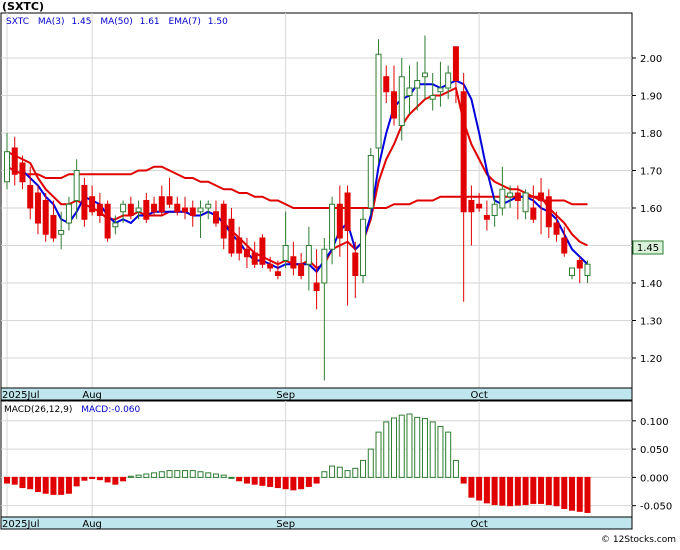 The width and height of the screenshot is (680, 550). I want to click on price-legend: SXTC MA(3) 1.45 MA(50) 1.61 EMA(7) 1.50, so click(117, 22).